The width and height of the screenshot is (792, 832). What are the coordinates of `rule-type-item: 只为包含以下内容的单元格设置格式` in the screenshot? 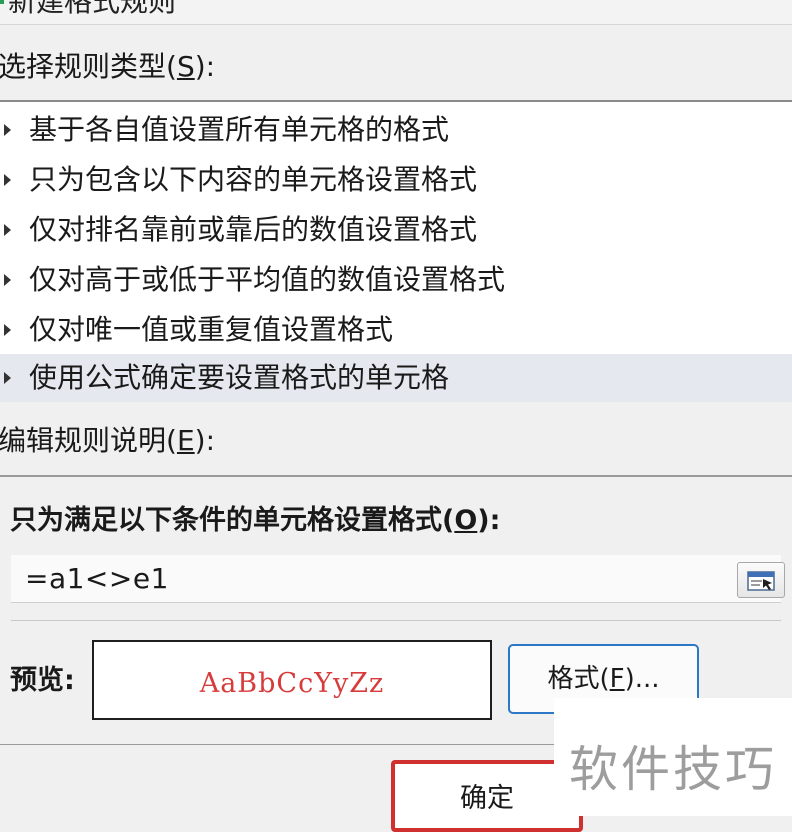 It's located at (396, 180).